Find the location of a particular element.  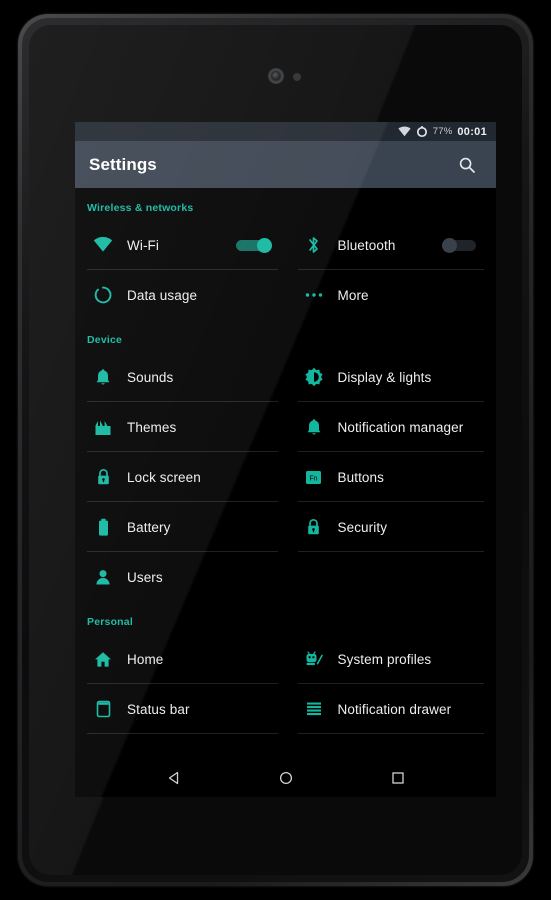

settings-item-empty is located at coordinates (385, 577).